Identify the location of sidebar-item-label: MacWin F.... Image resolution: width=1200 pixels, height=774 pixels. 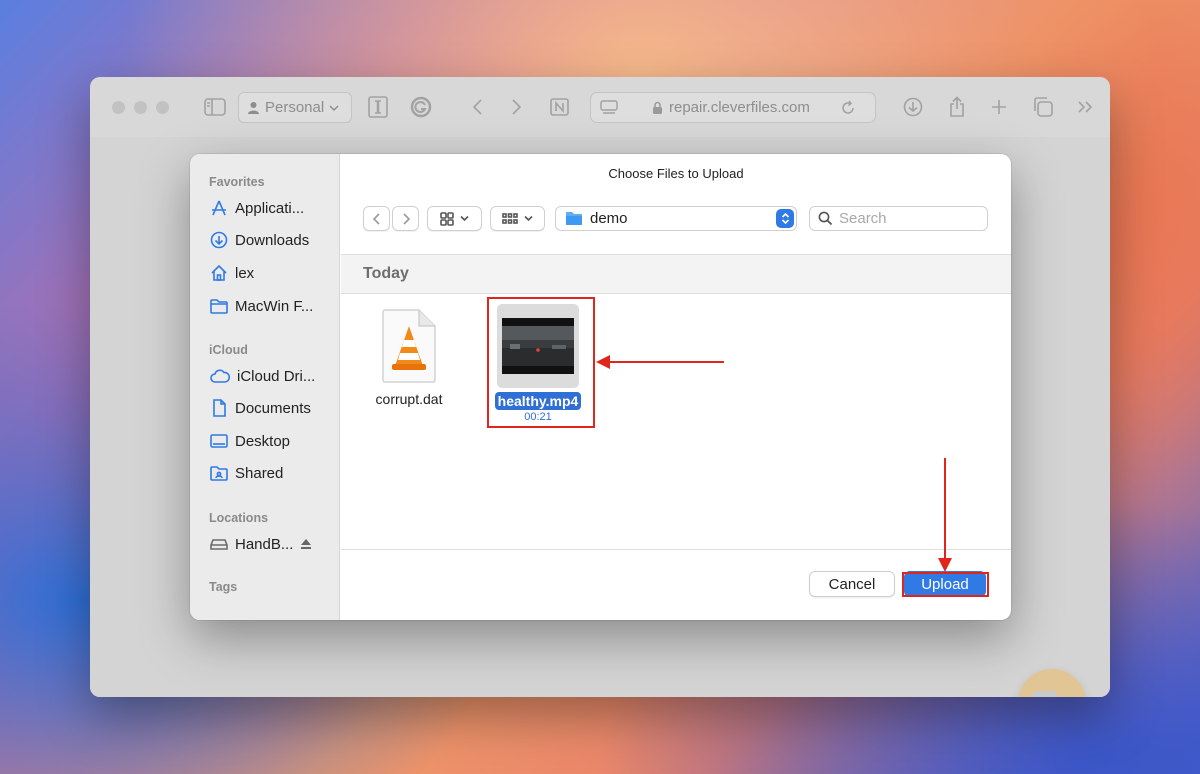
(274, 306).